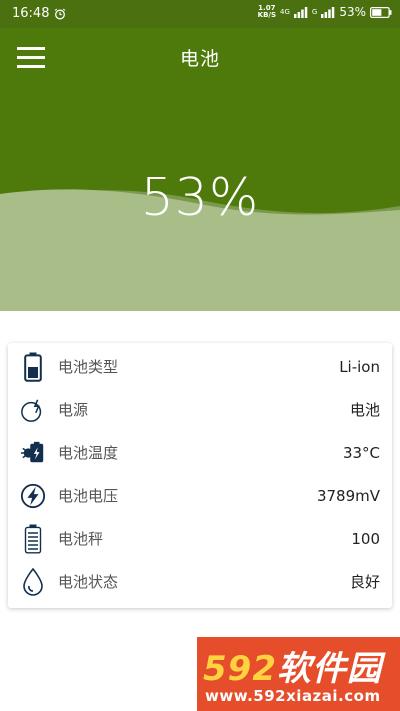 The height and width of the screenshot is (711, 400). Describe the element at coordinates (33, 367) in the screenshot. I see `battery-type-icon` at that location.